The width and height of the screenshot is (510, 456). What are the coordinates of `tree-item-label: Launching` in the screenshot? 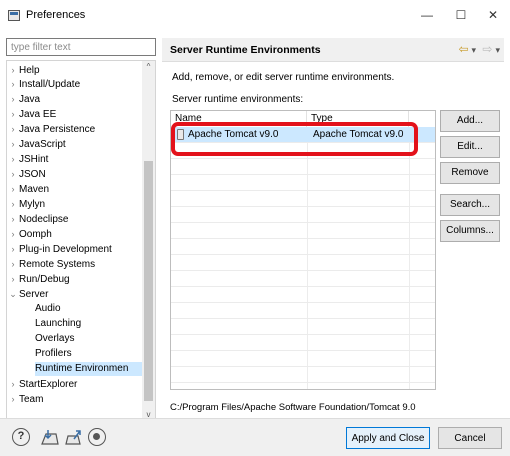 It's located at (58, 323).